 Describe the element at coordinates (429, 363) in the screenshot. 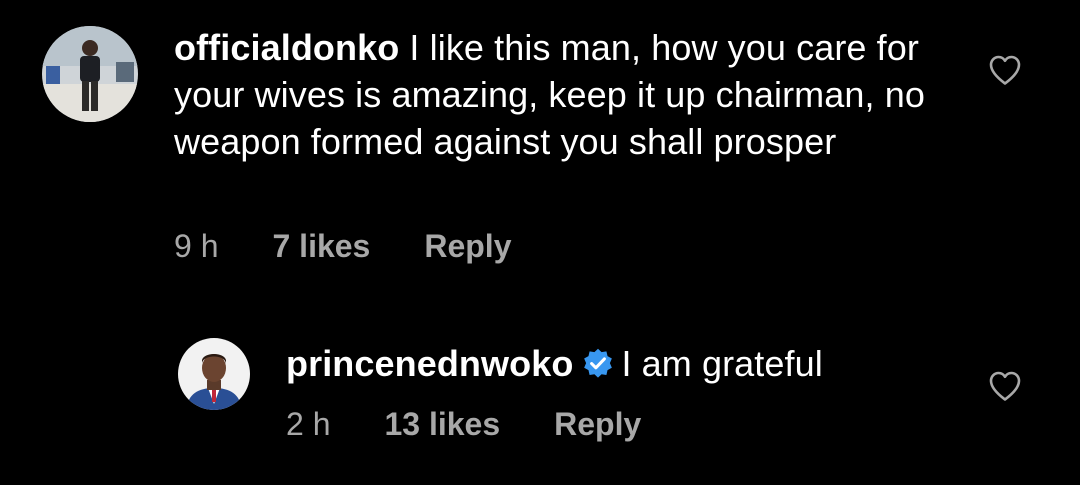

I see `username: princenednwoko` at that location.